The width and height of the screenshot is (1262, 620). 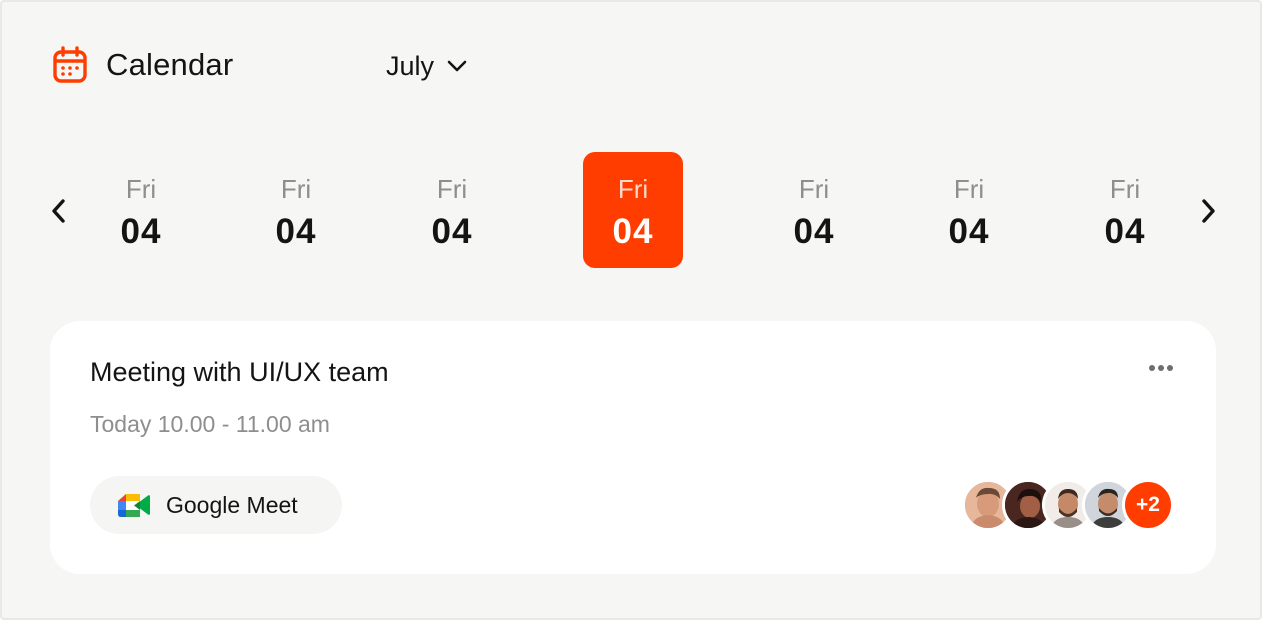 I want to click on day-5: Fri 04, so click(x=814, y=210).